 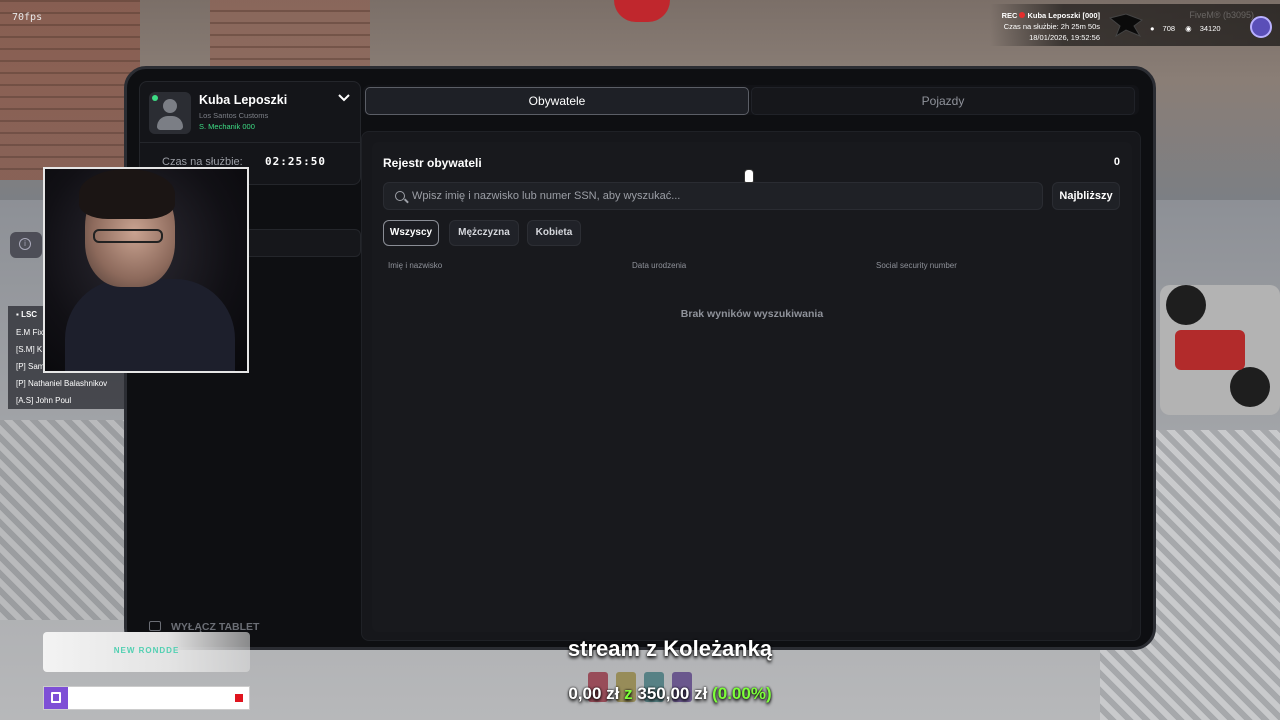 I want to click on lsc-title-text: LSC, so click(x=29, y=314).